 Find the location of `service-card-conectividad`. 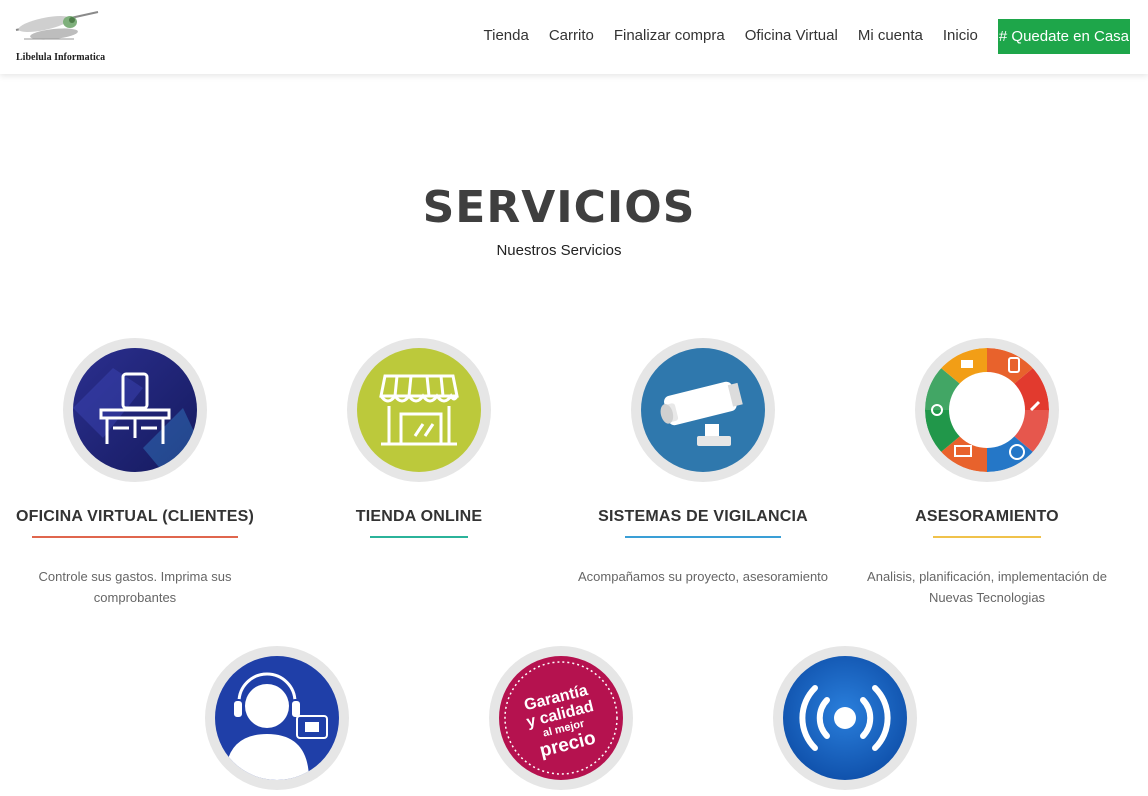

service-card-conectividad is located at coordinates (845, 718).